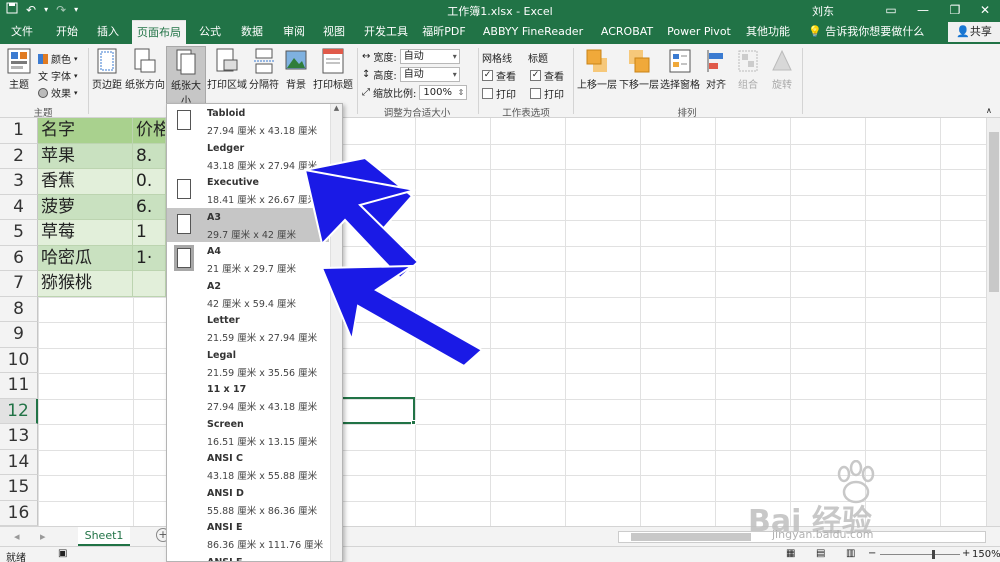  What do you see at coordinates (920, 554) in the screenshot?
I see `zoom-slider` at bounding box center [920, 554].